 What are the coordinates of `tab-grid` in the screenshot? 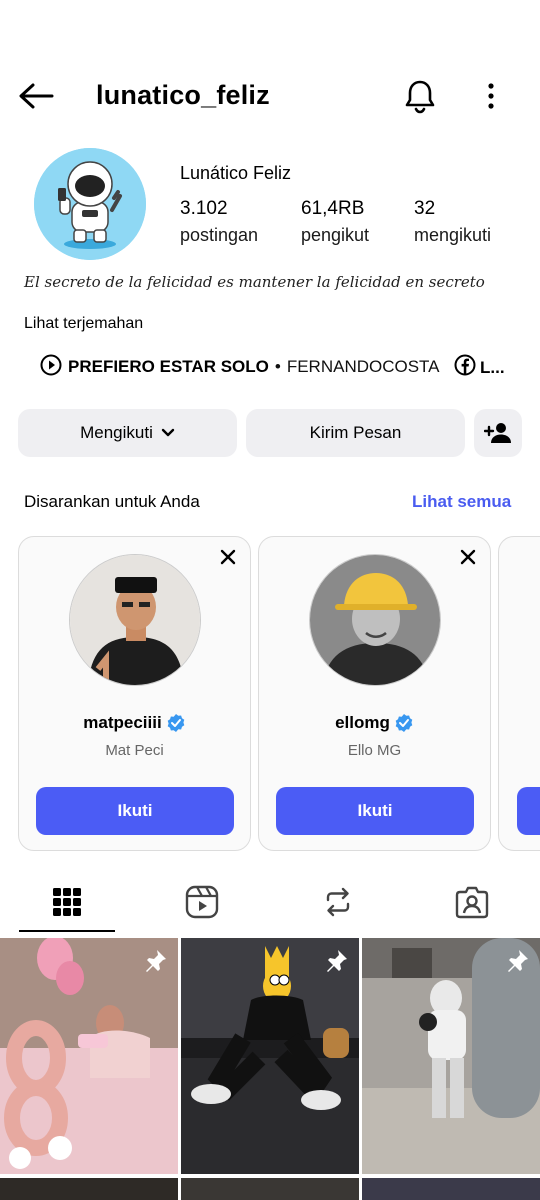 It's located at (67, 902).